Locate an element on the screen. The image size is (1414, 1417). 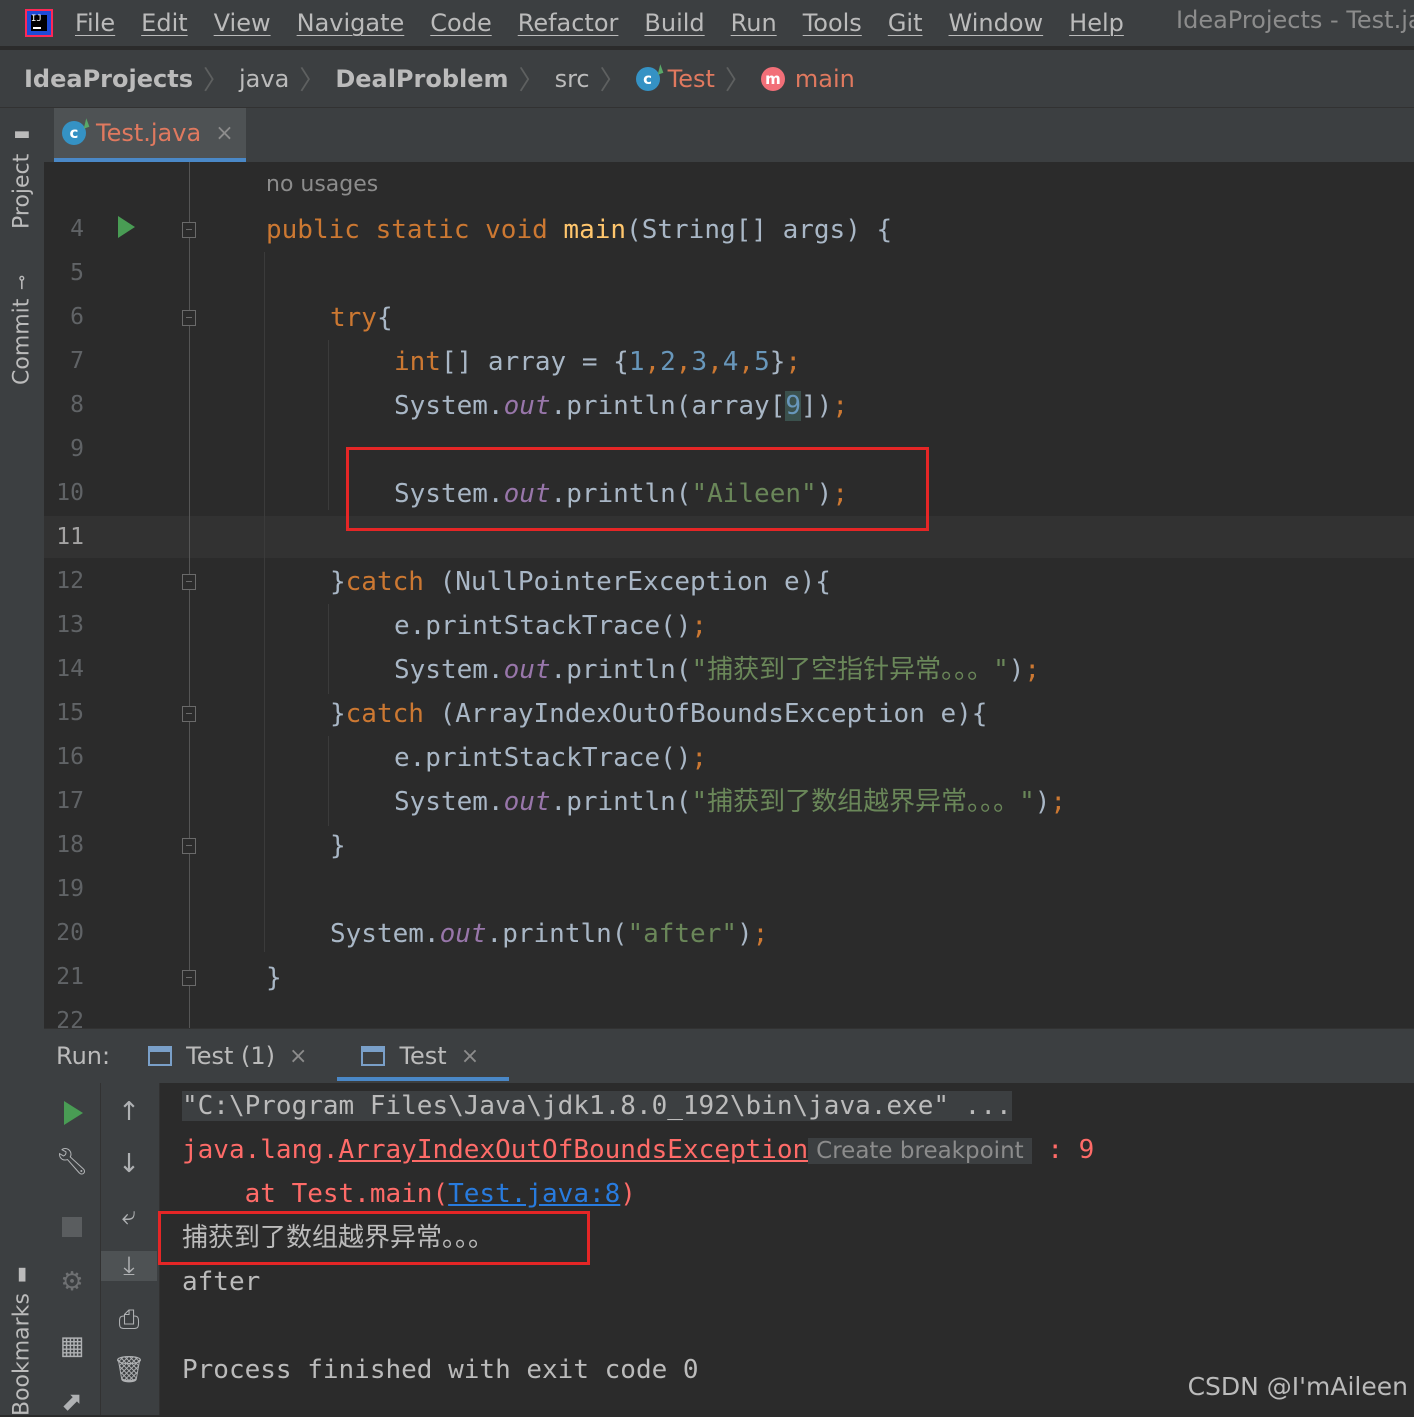
folder-icon: ▬ is located at coordinates (22, 135).